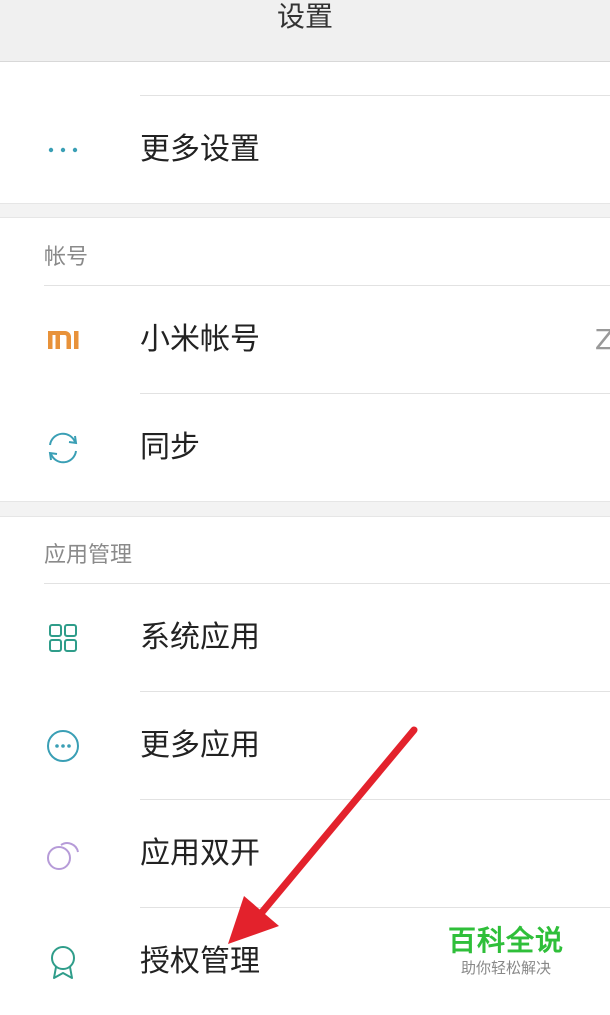  I want to click on watermark: 百科全说 助你轻松解决, so click(506, 951).